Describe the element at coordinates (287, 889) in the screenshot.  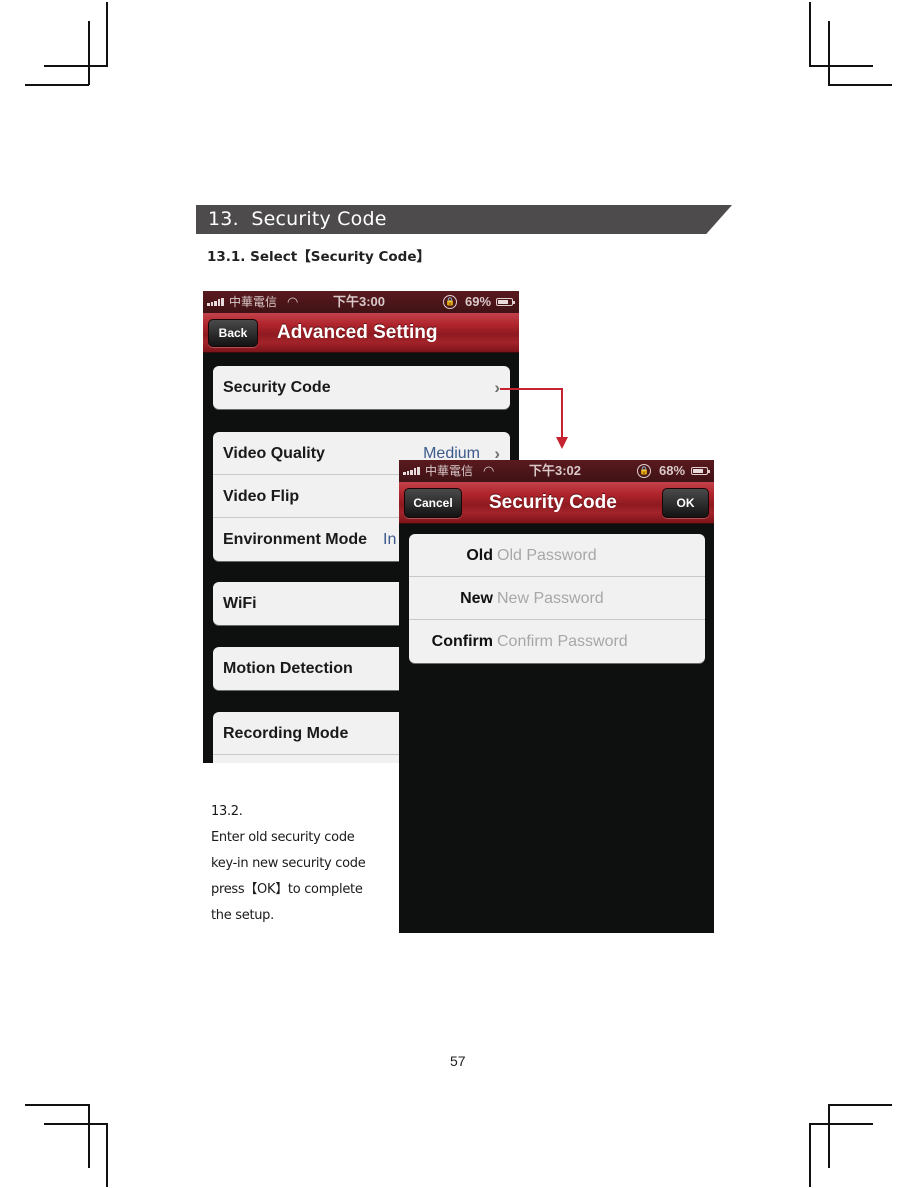
I see `instruction-line: press【OK】to complete` at that location.